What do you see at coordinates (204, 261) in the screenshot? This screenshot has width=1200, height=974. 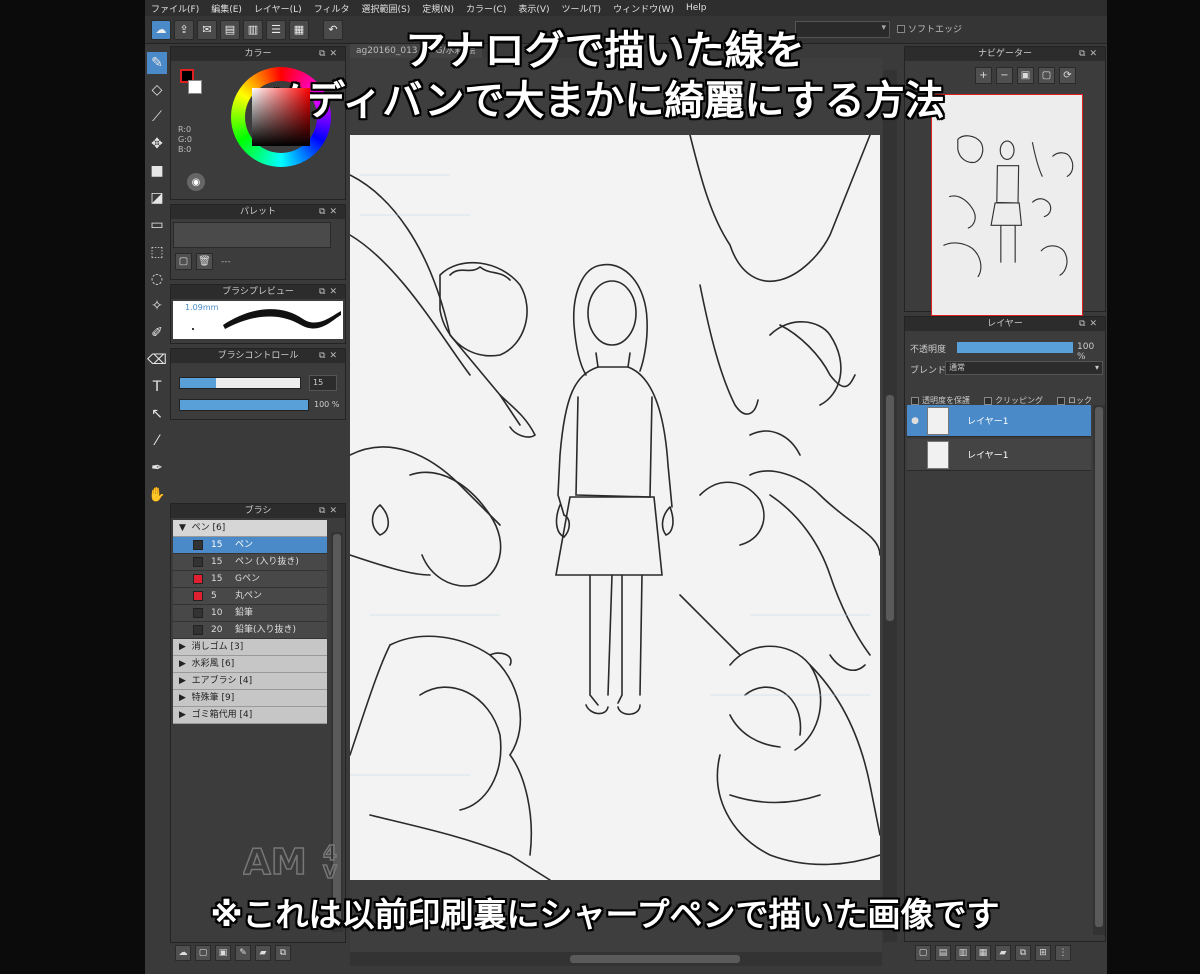 I see `trash-icon: 🗑` at bounding box center [204, 261].